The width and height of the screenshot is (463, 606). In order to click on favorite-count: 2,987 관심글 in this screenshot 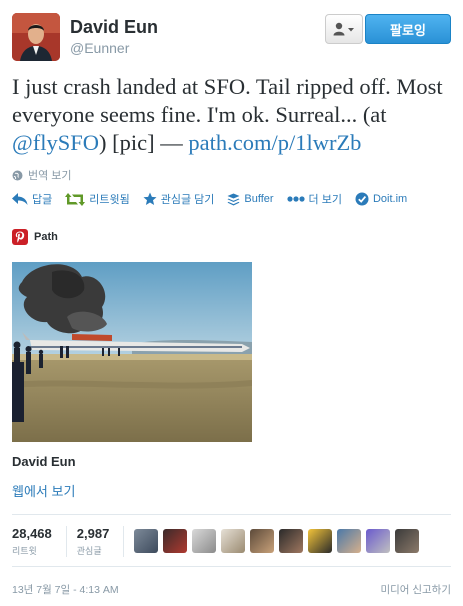, I will do `click(101, 541)`.